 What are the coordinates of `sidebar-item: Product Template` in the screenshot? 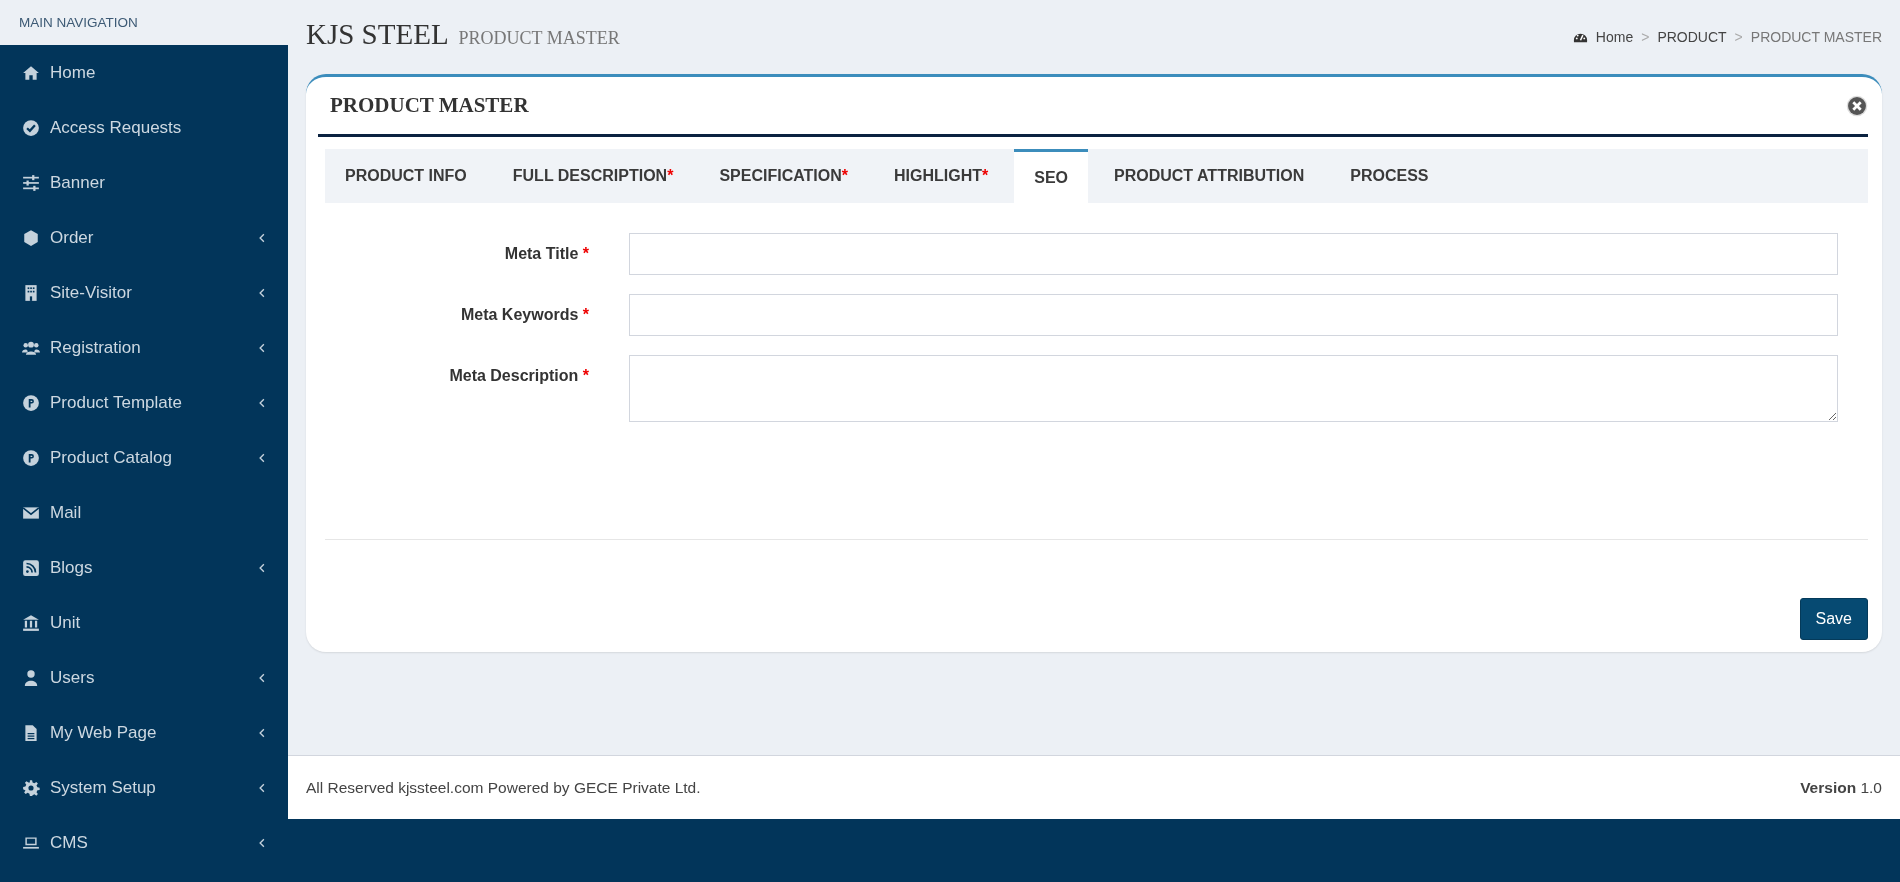 It's located at (144, 402).